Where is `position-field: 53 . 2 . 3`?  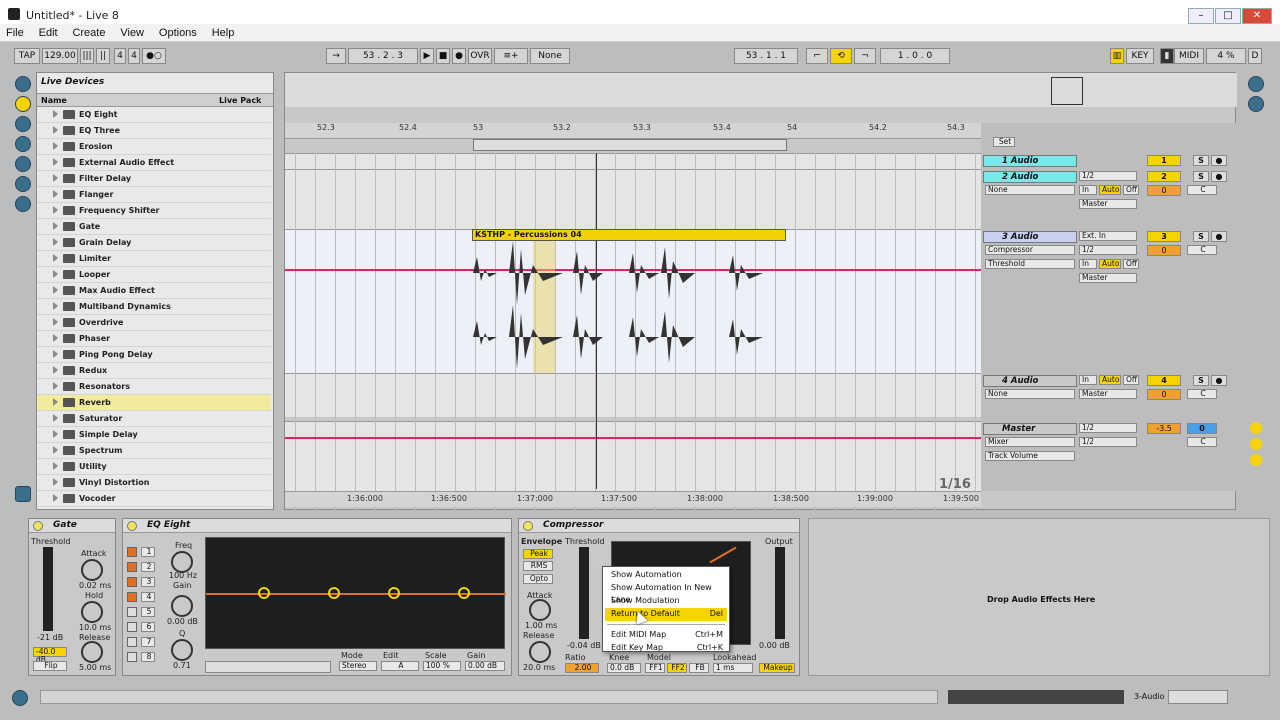 position-field: 53 . 2 . 3 is located at coordinates (383, 56).